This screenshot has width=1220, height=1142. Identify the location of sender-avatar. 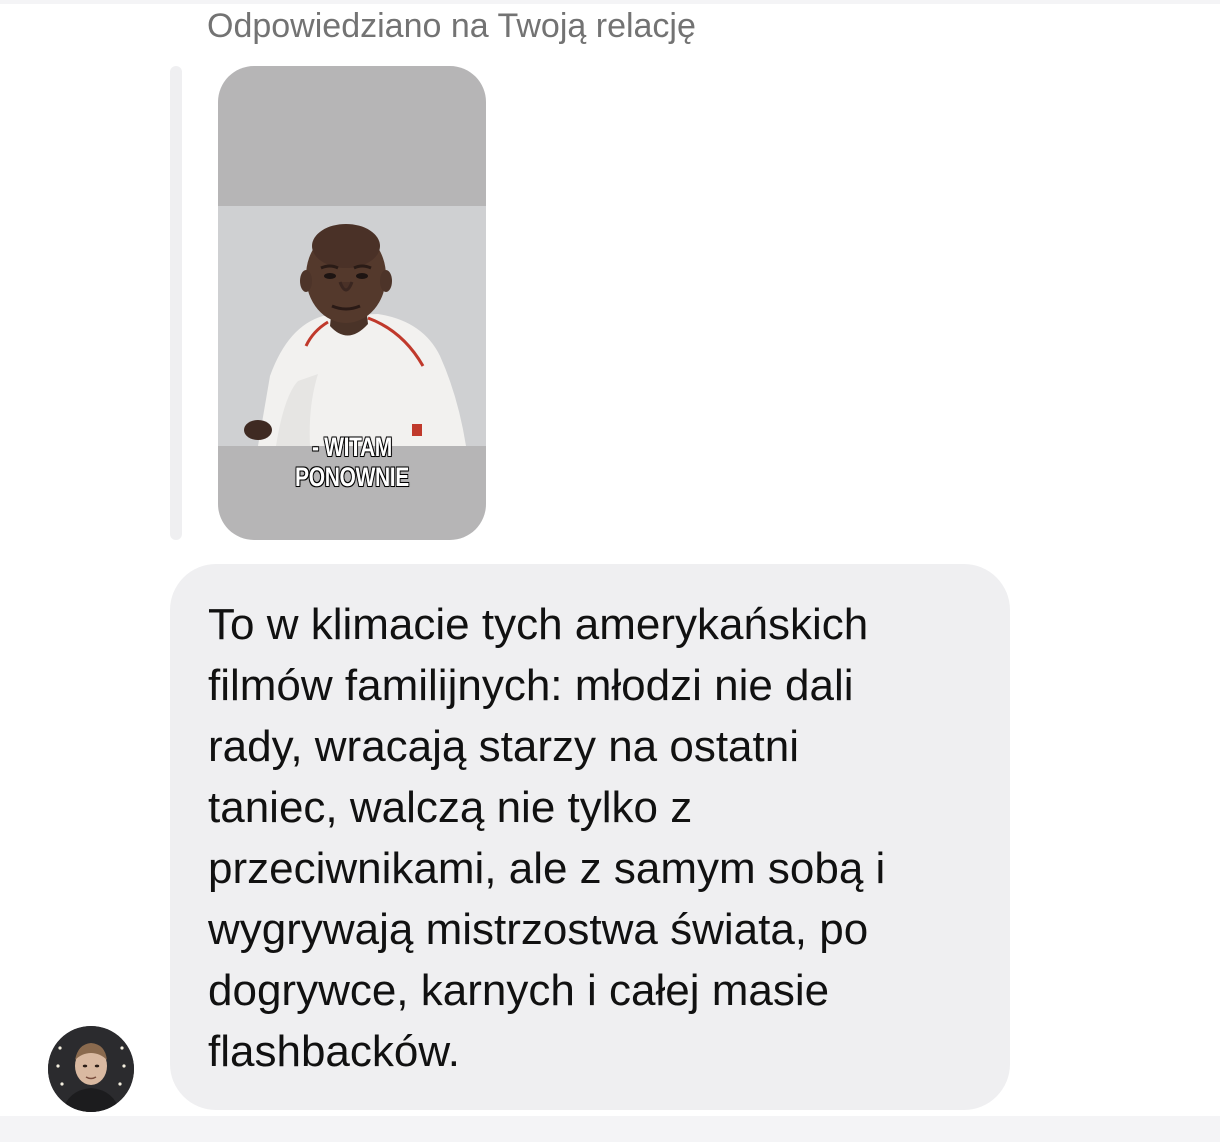
(91, 1069).